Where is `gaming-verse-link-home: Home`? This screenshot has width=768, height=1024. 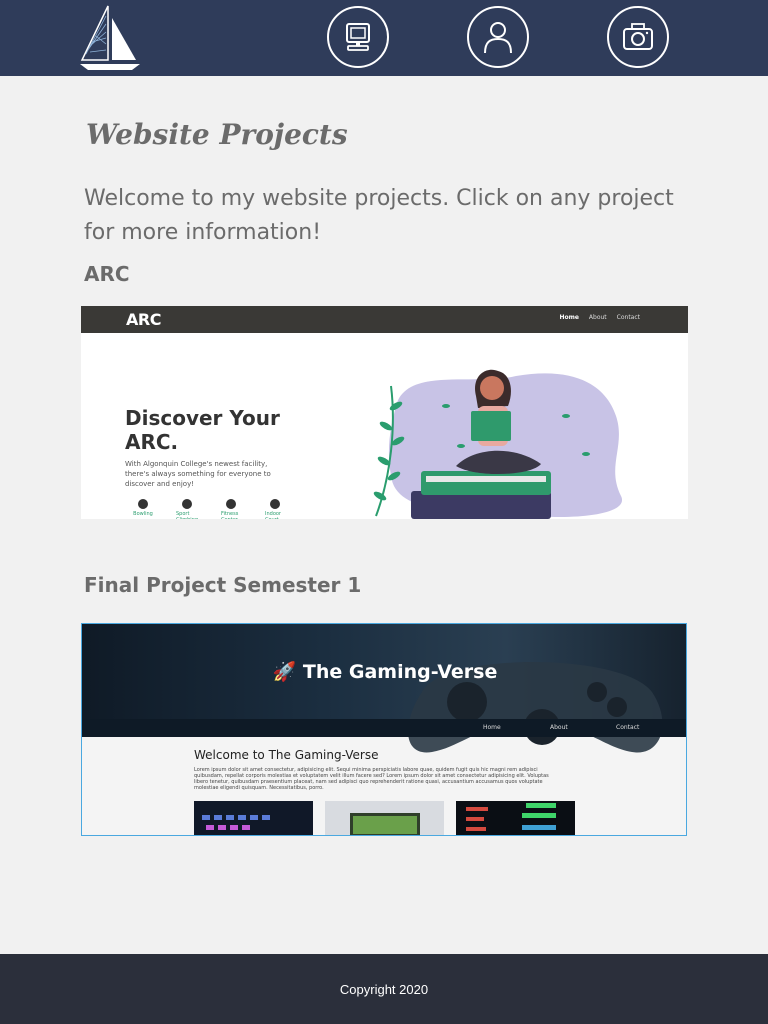 gaming-verse-link-home: Home is located at coordinates (492, 727).